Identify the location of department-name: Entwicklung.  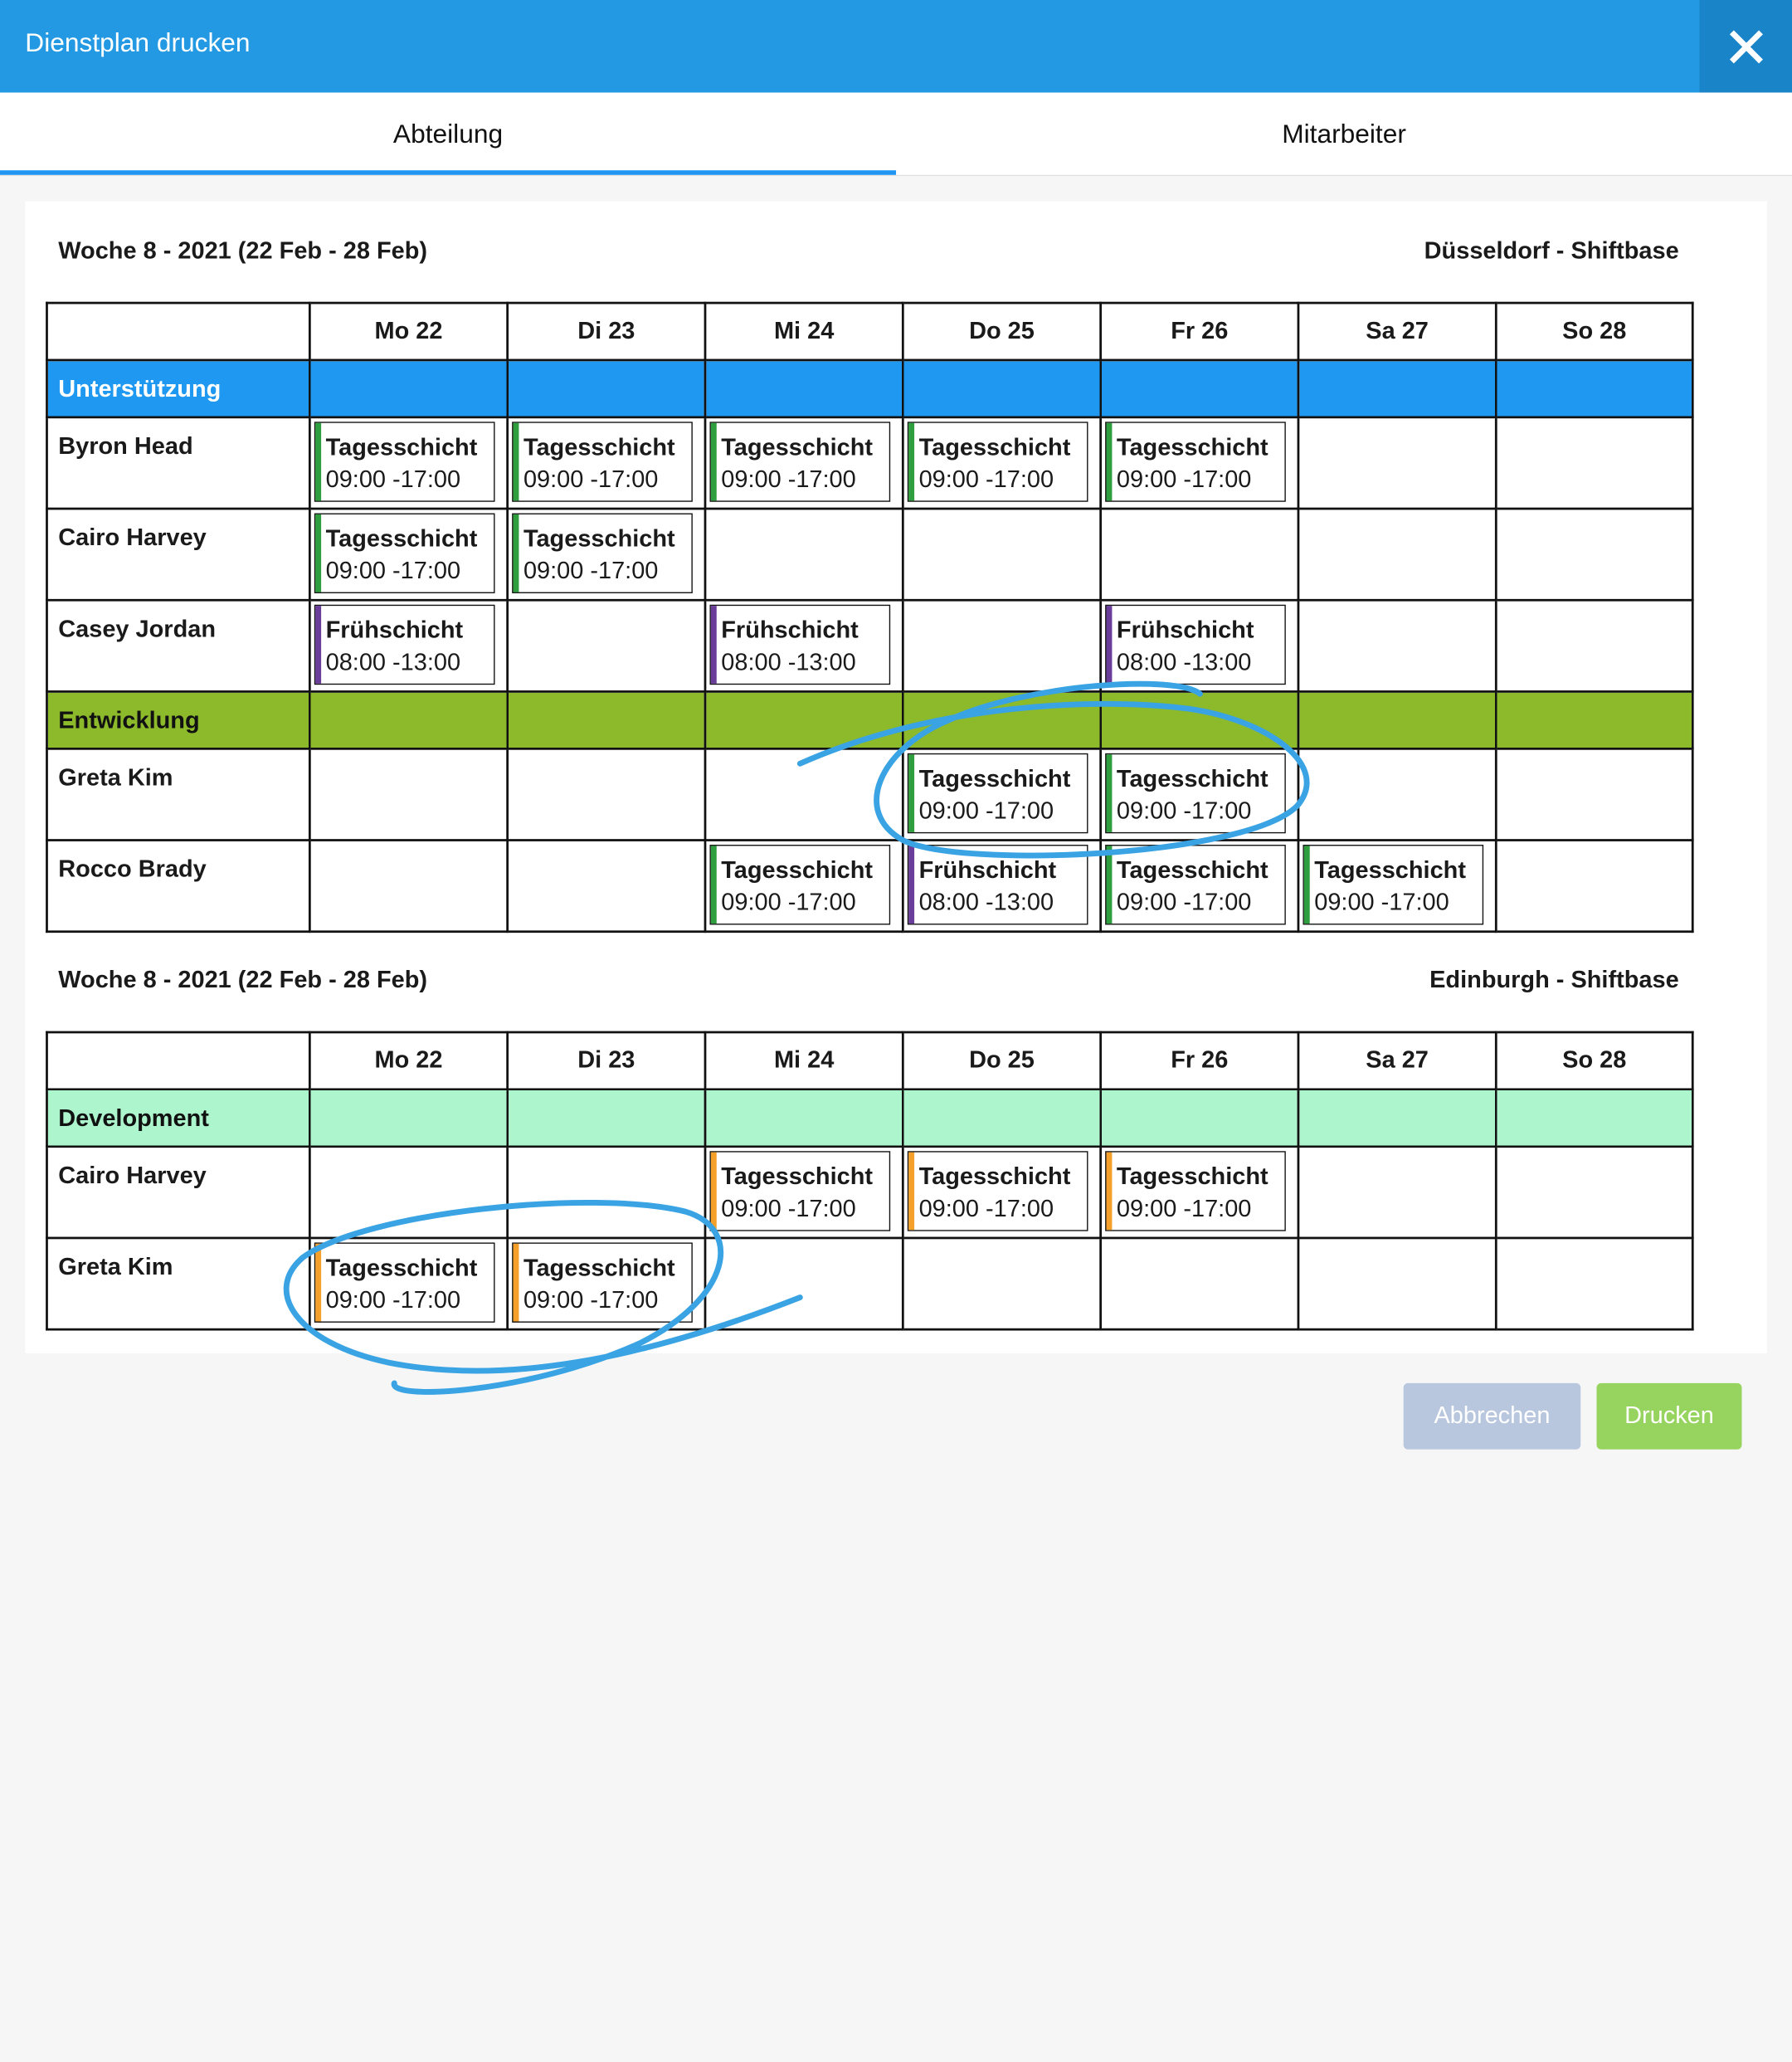
(129, 720).